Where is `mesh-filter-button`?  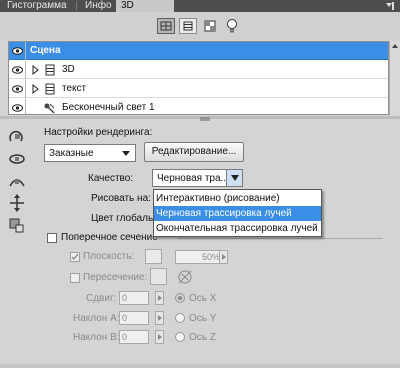 mesh-filter-button is located at coordinates (188, 26).